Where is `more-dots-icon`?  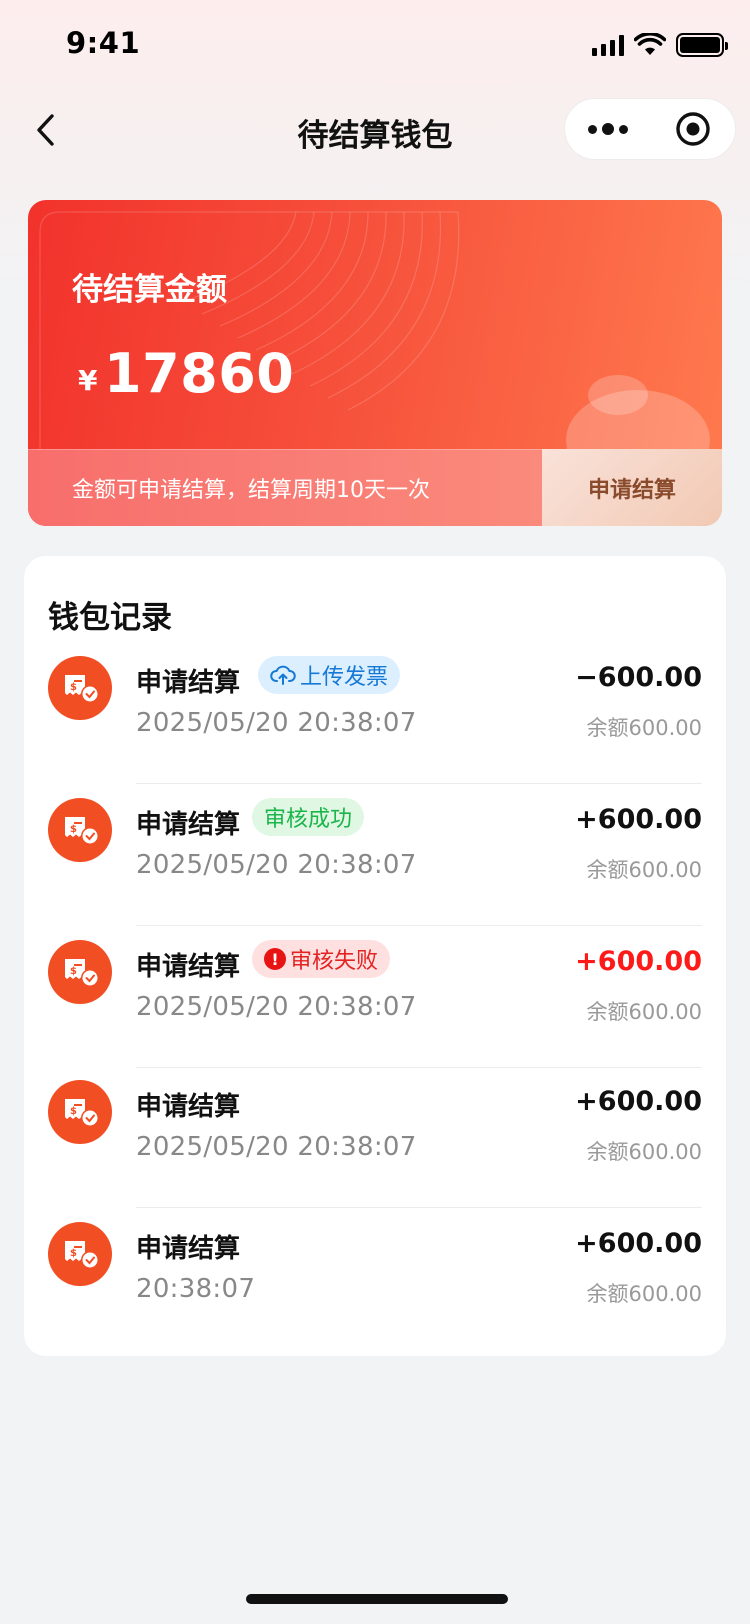
more-dots-icon is located at coordinates (607, 129).